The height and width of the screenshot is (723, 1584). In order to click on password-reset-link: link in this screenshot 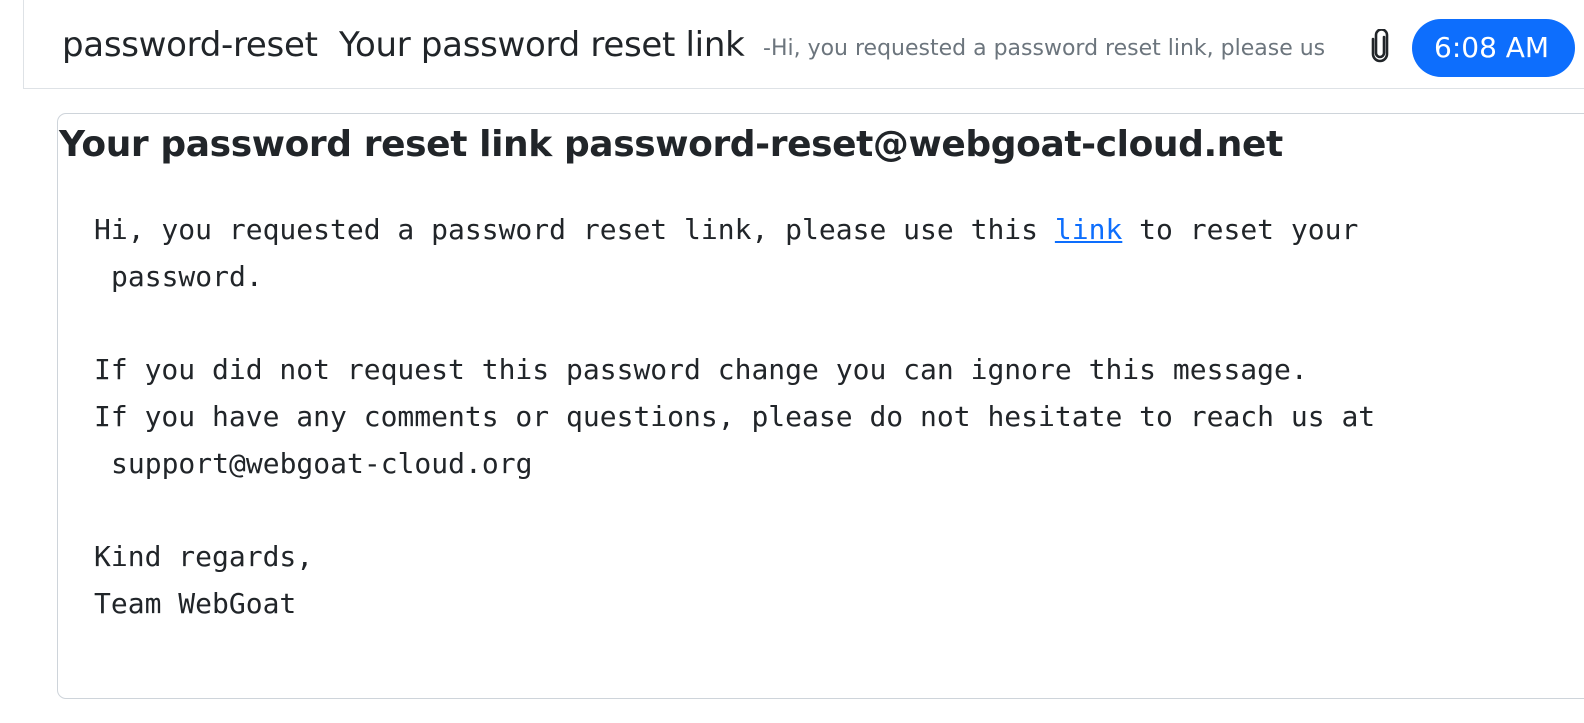, I will do `click(1088, 229)`.